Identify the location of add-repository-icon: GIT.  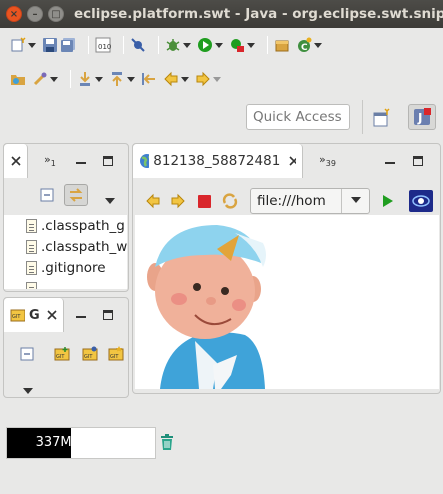
(62, 355).